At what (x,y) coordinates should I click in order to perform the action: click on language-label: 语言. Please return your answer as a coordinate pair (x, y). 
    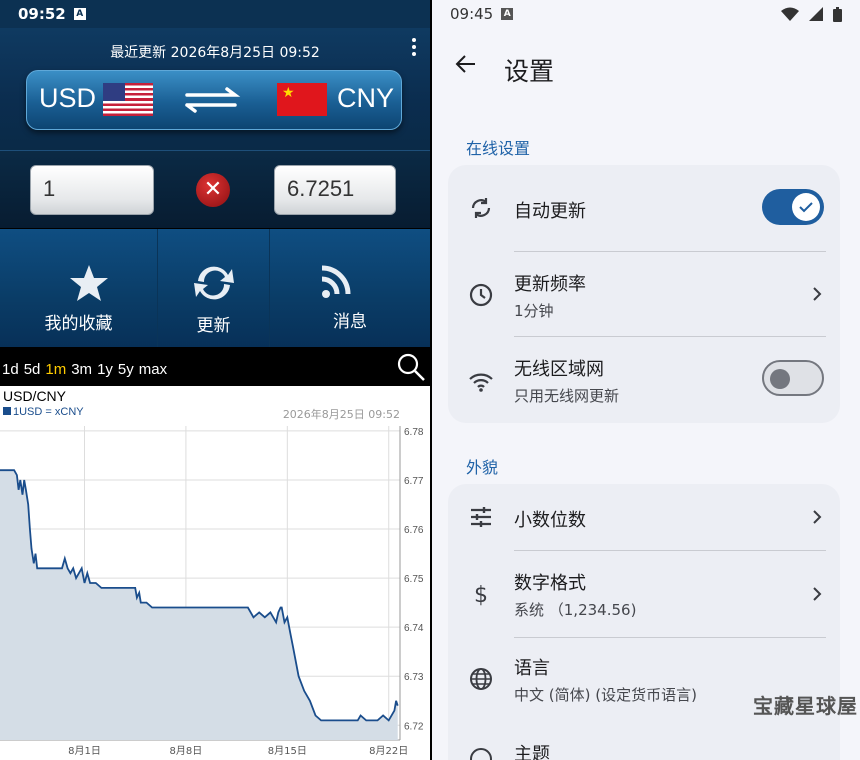
    Looking at the image, I should click on (532, 668).